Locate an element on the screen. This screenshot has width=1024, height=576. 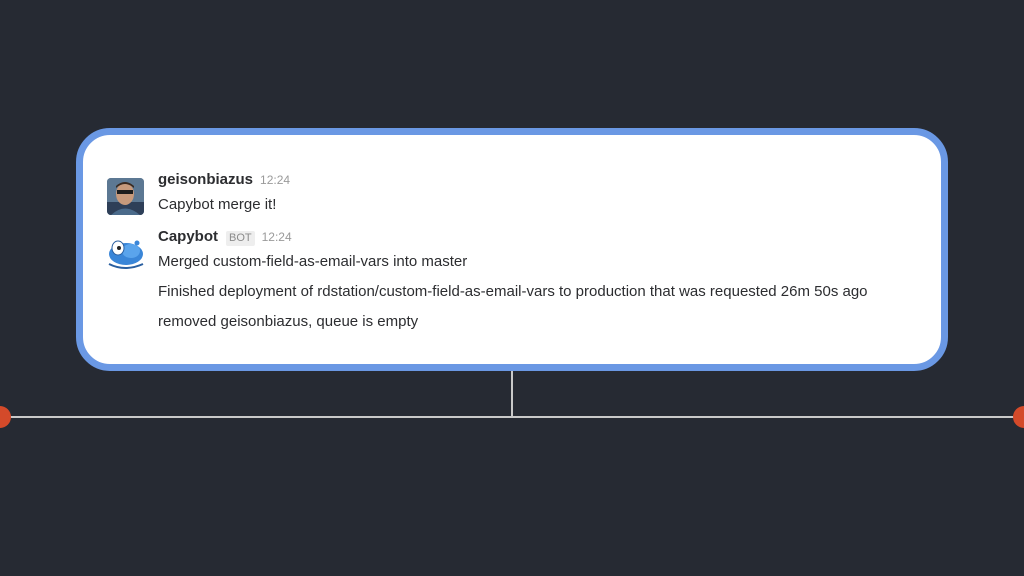
author-name: Capybot is located at coordinates (188, 236).